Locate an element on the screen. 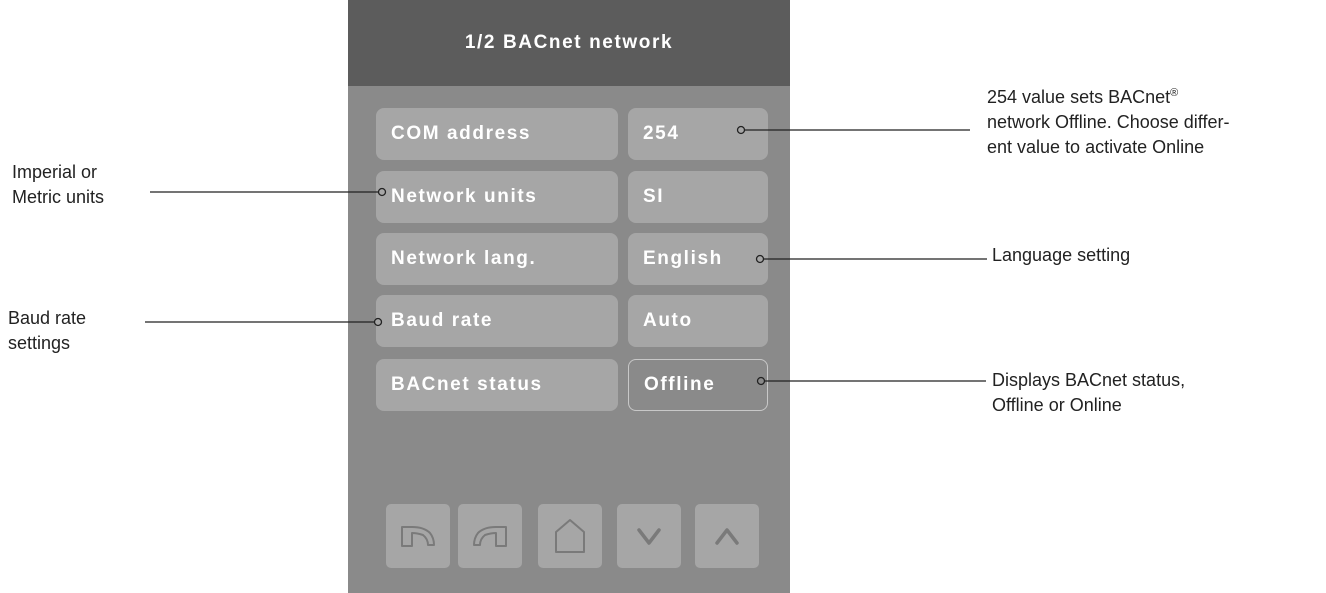  annotation-language: Language setting is located at coordinates (1061, 255).